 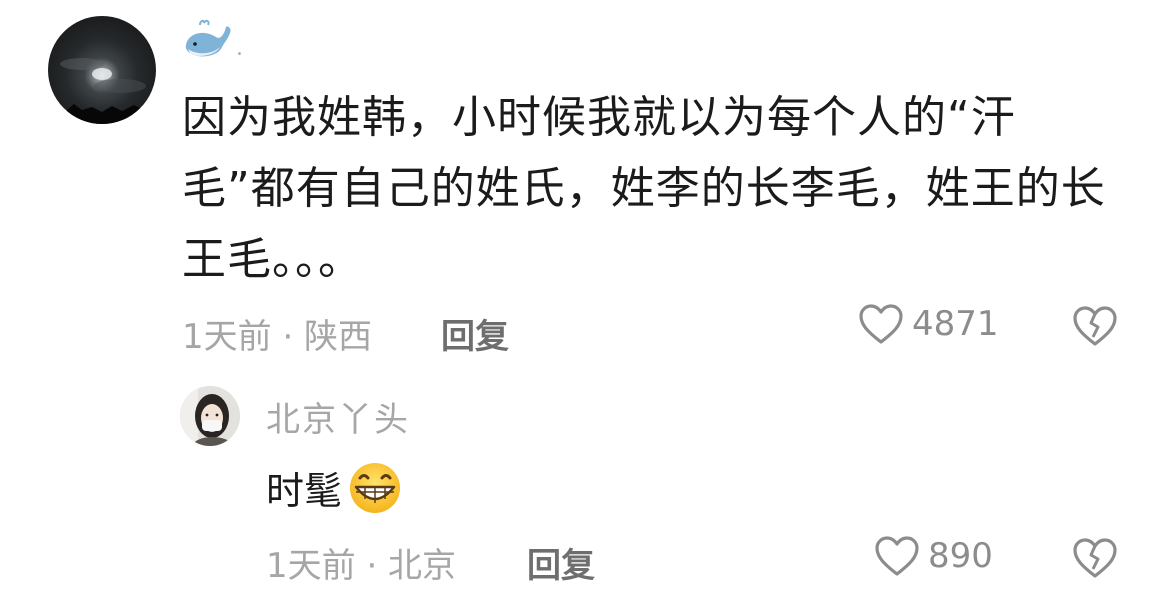 I want to click on reply-username: 北京丫头, so click(x=338, y=416).